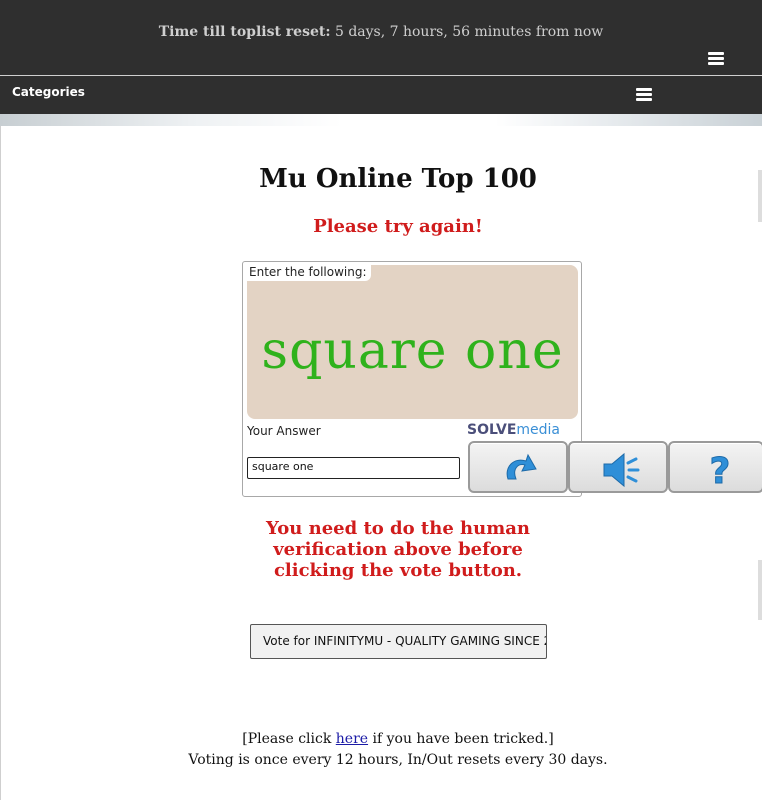  What do you see at coordinates (353, 468) in the screenshot?
I see `captcha-answer-input: square one` at bounding box center [353, 468].